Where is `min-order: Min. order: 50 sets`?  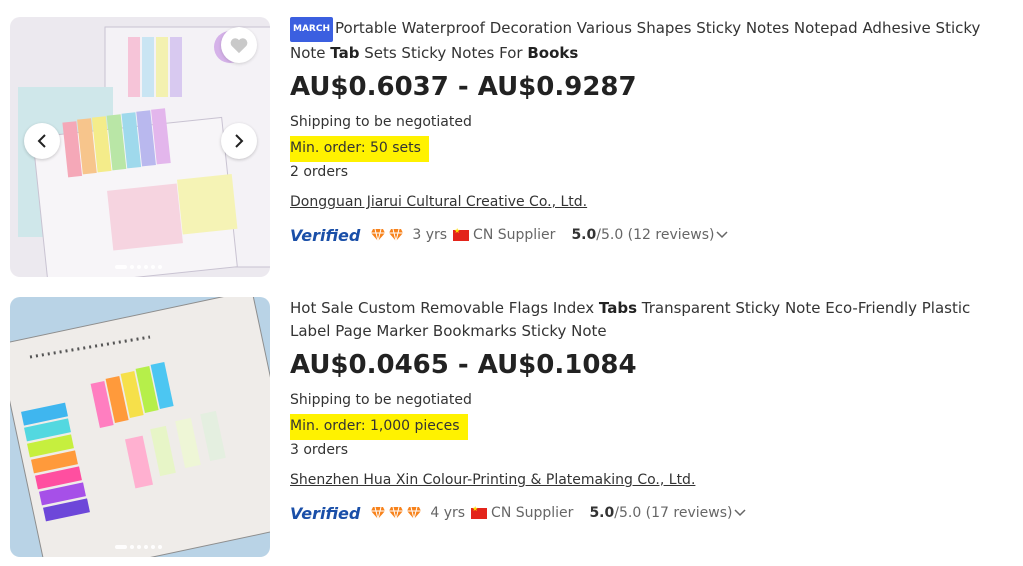
min-order: Min. order: 50 sets is located at coordinates (359, 149).